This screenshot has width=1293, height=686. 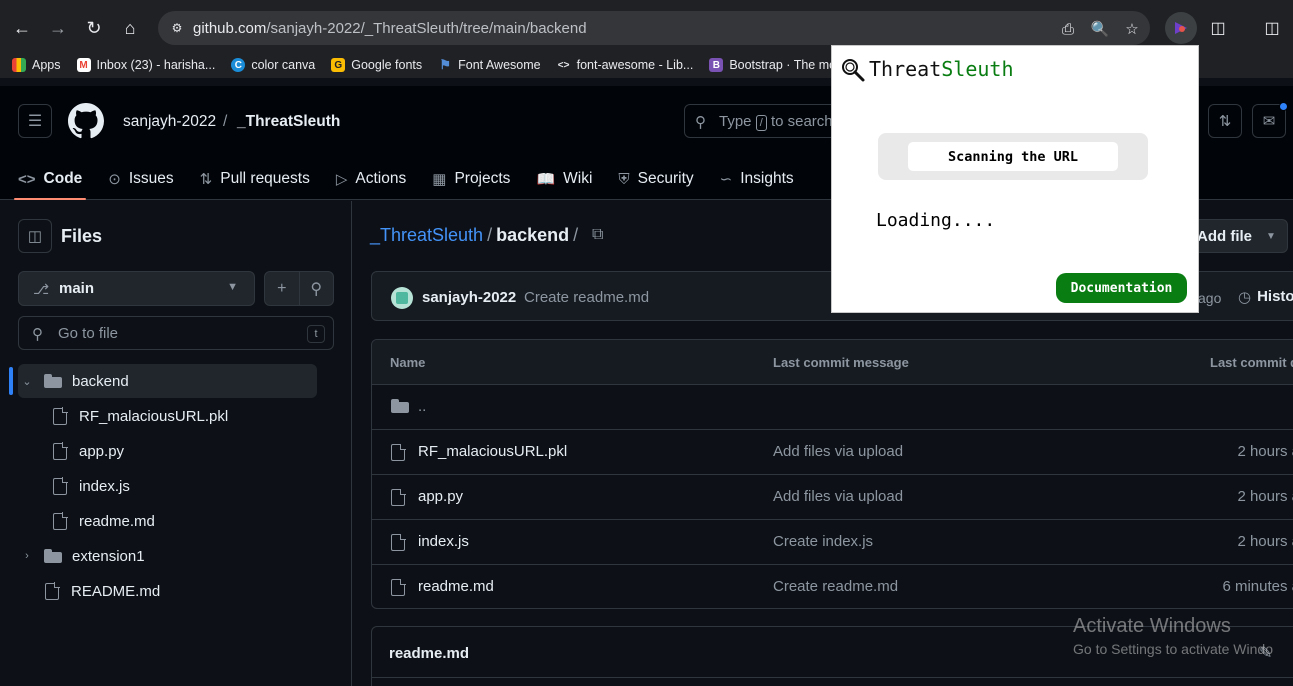 I want to click on collapse-sidebar-icon: ◫, so click(x=35, y=236).